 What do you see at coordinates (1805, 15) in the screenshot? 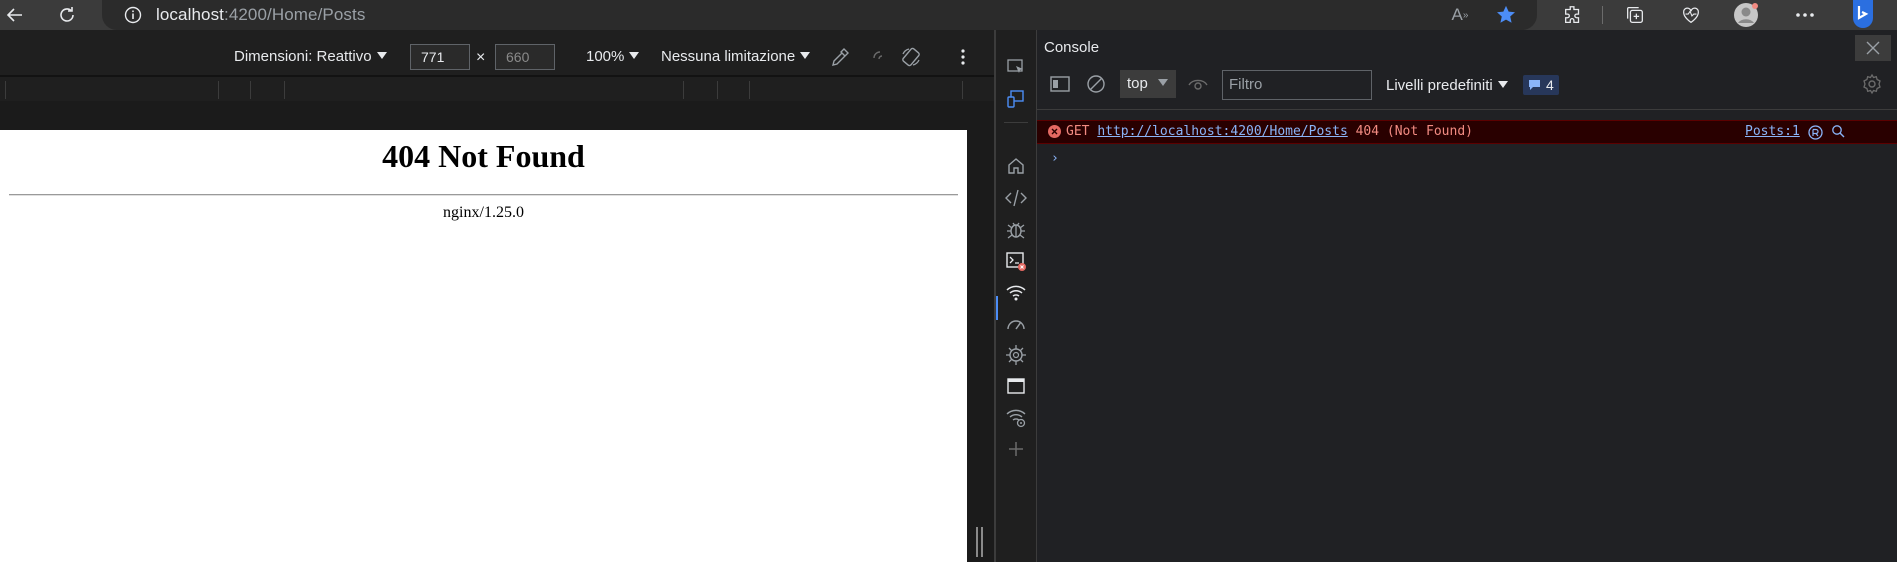
I see `more-icon` at bounding box center [1805, 15].